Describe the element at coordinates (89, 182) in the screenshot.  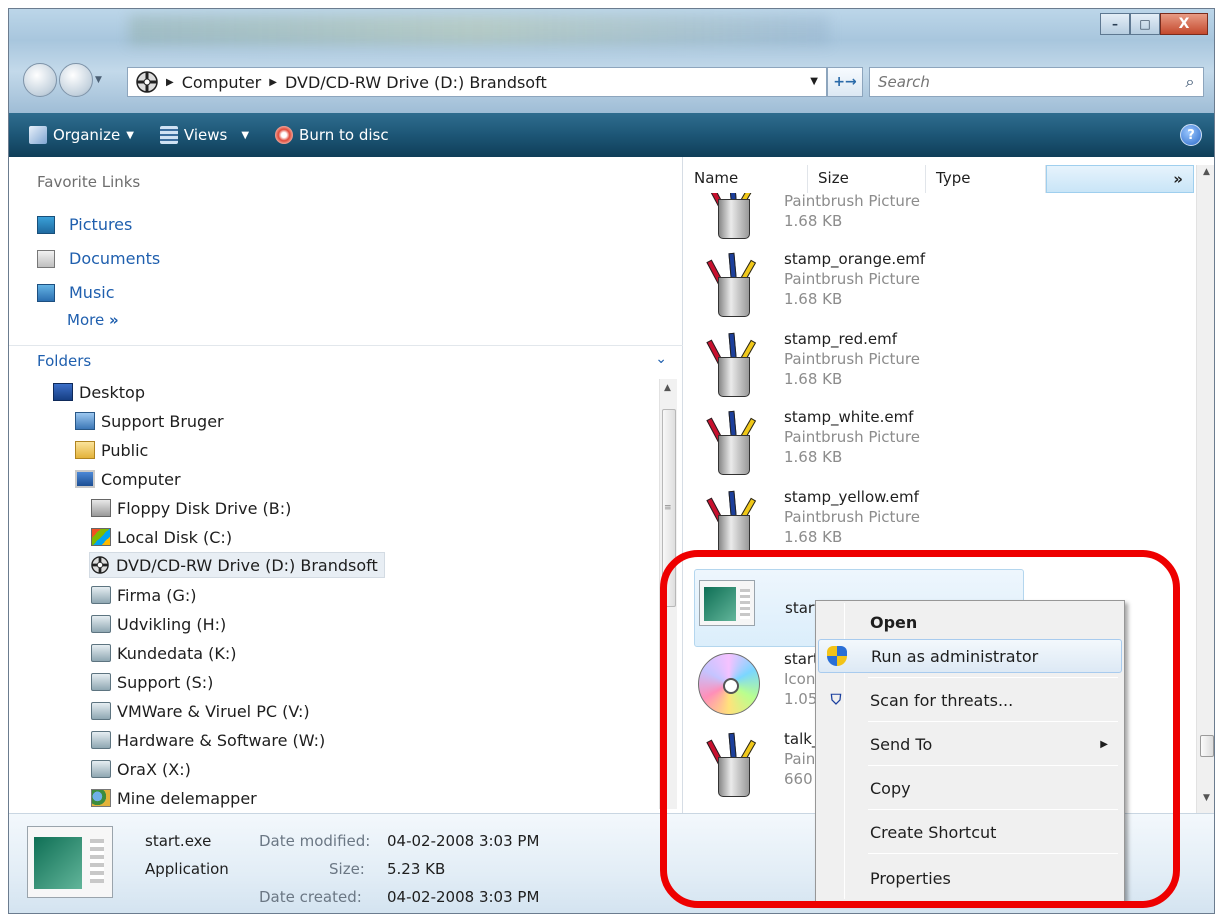
I see `favorite-links-heading: Favorite Links` at that location.